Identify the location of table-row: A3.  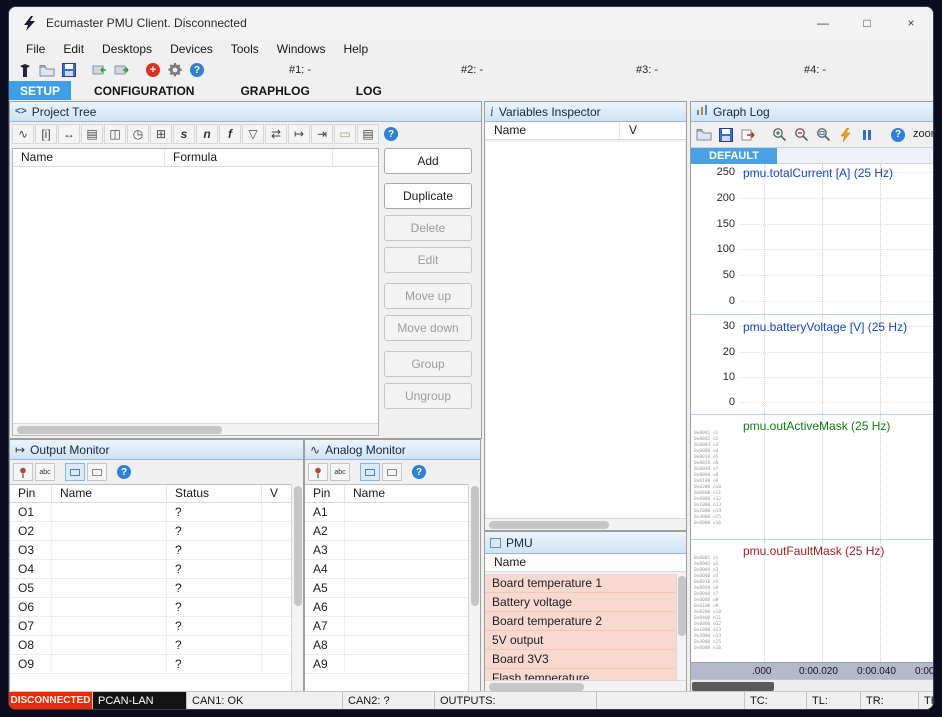
(386, 550).